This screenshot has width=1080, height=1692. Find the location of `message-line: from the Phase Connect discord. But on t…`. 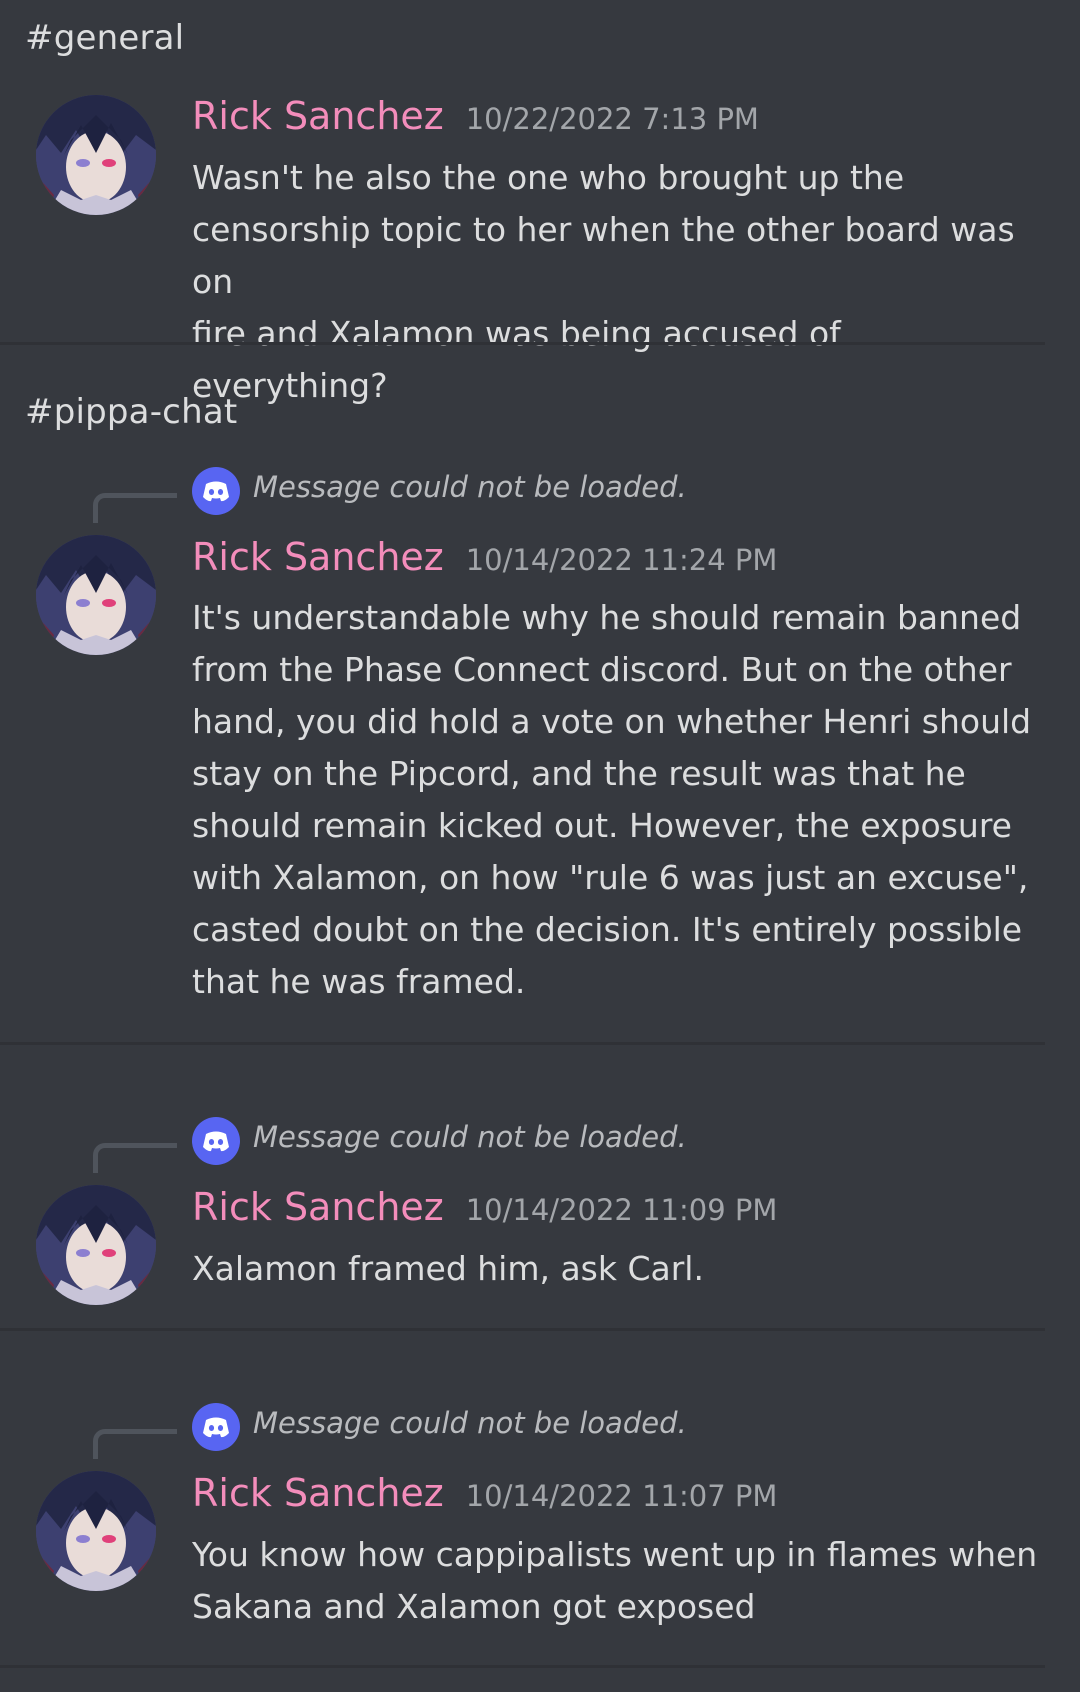

message-line: from the Phase Connect discord. But on t… is located at coordinates (602, 669).